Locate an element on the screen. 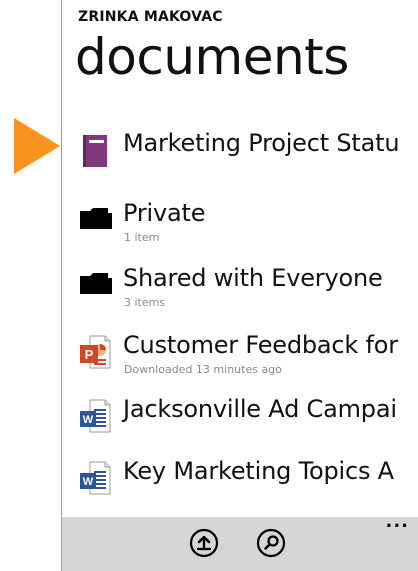 The height and width of the screenshot is (571, 418). list-item: W Key Marketing Topics A is located at coordinates (248, 487).